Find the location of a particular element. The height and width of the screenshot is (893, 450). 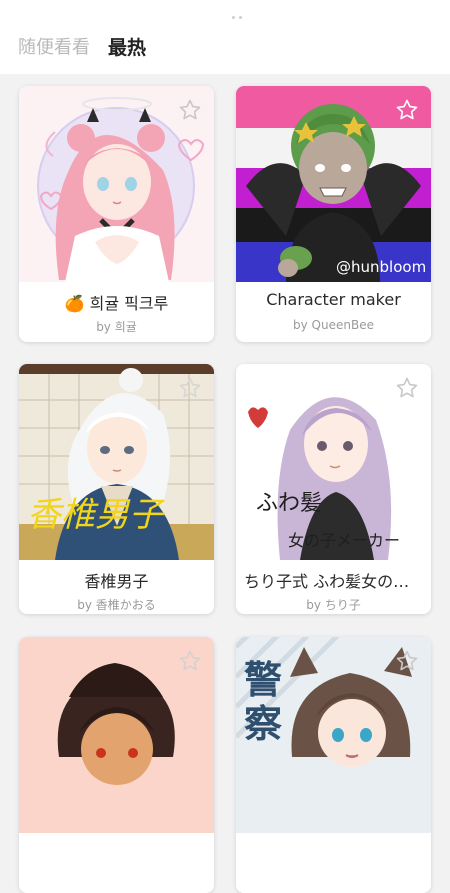

character-card: 🍊 희귤 픽크루 by 희귤 is located at coordinates (116, 214).